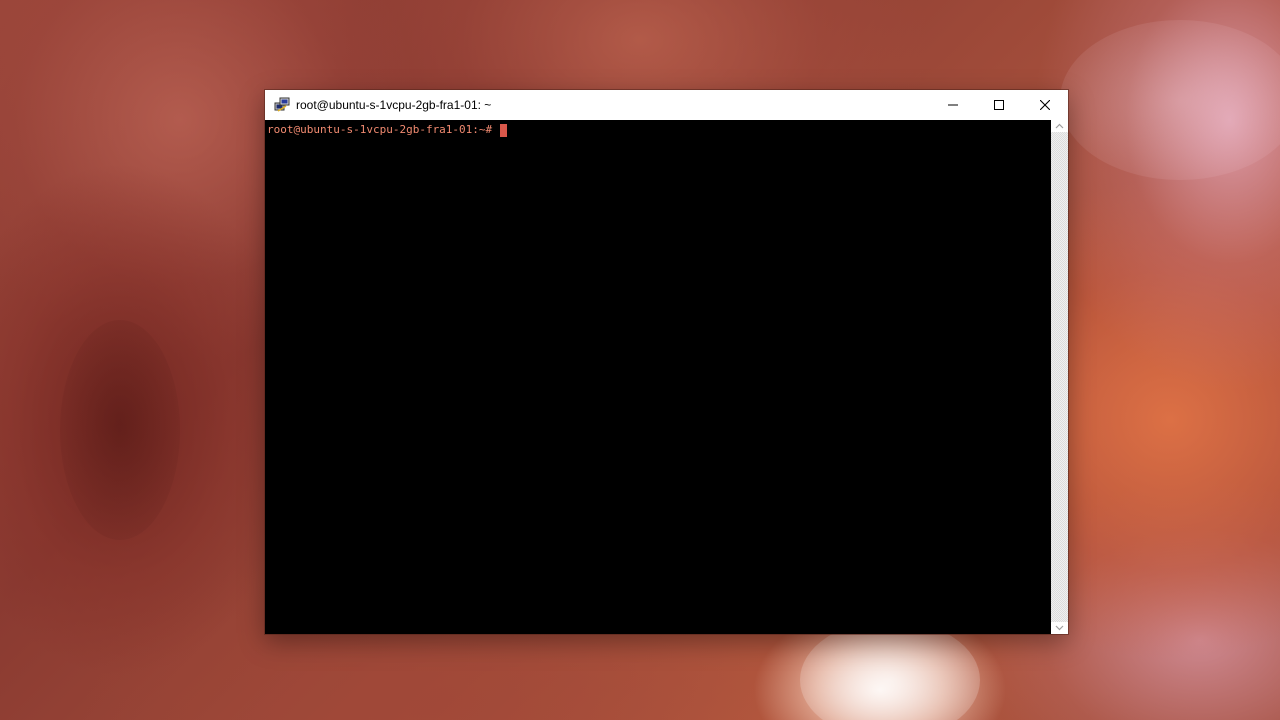 The width and height of the screenshot is (1280, 720). I want to click on wallpaper-shadow, so click(120, 430).